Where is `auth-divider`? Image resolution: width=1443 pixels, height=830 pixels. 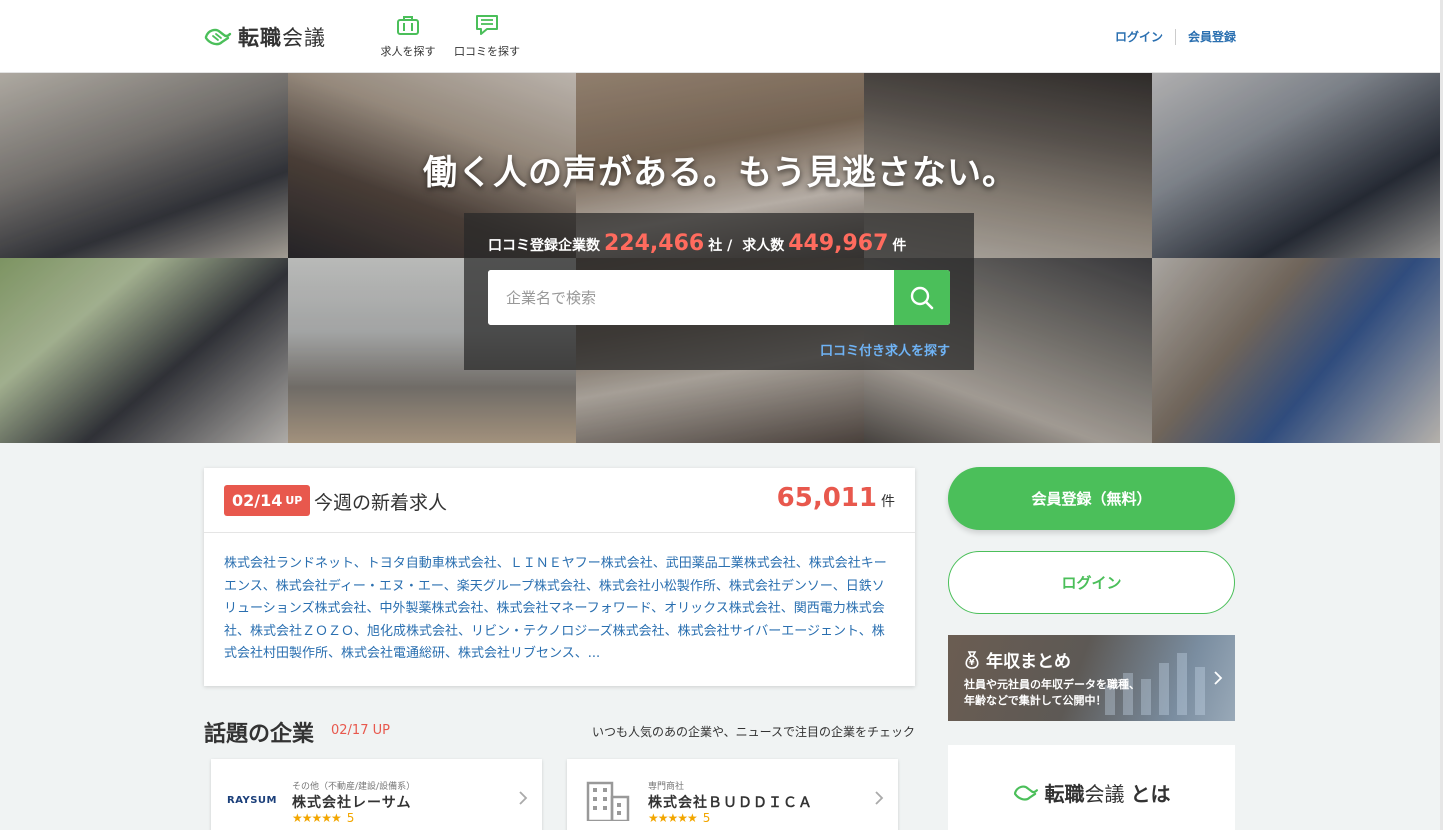
auth-divider is located at coordinates (1175, 36).